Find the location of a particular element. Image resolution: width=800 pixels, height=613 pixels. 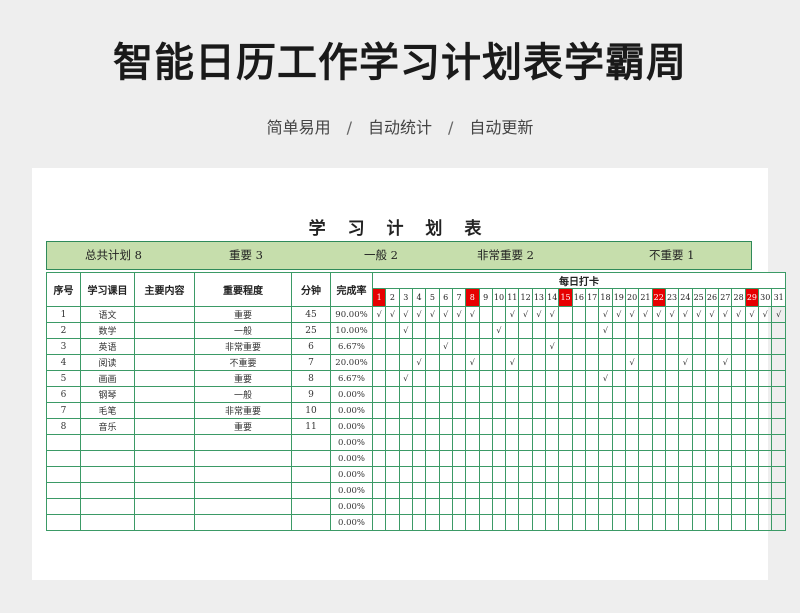

row-course: 音乐 is located at coordinates (107, 426).